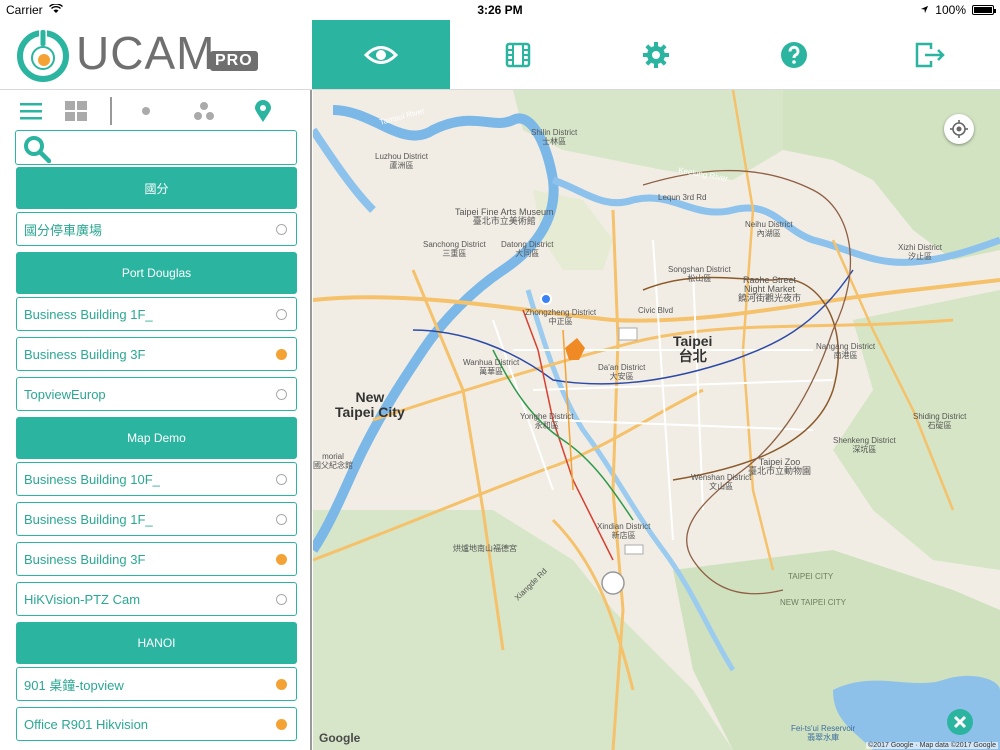  I want to click on map-label-feitsui: Fei-ts'ui Reservoir 翡翠水庫, so click(823, 733).